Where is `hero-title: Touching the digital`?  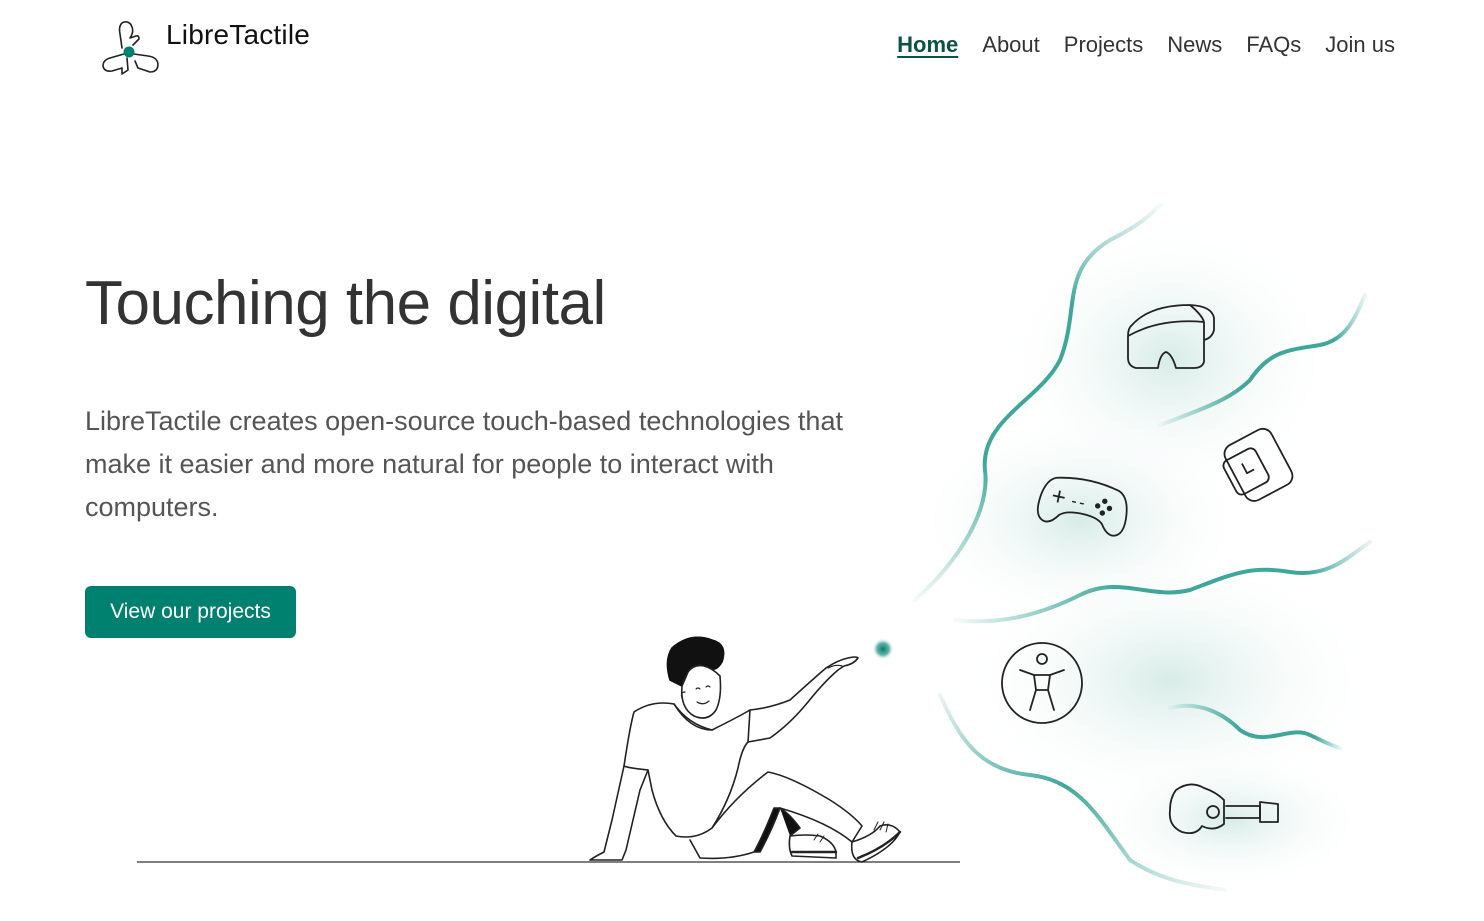
hero-title: Touching the digital is located at coordinates (345, 303).